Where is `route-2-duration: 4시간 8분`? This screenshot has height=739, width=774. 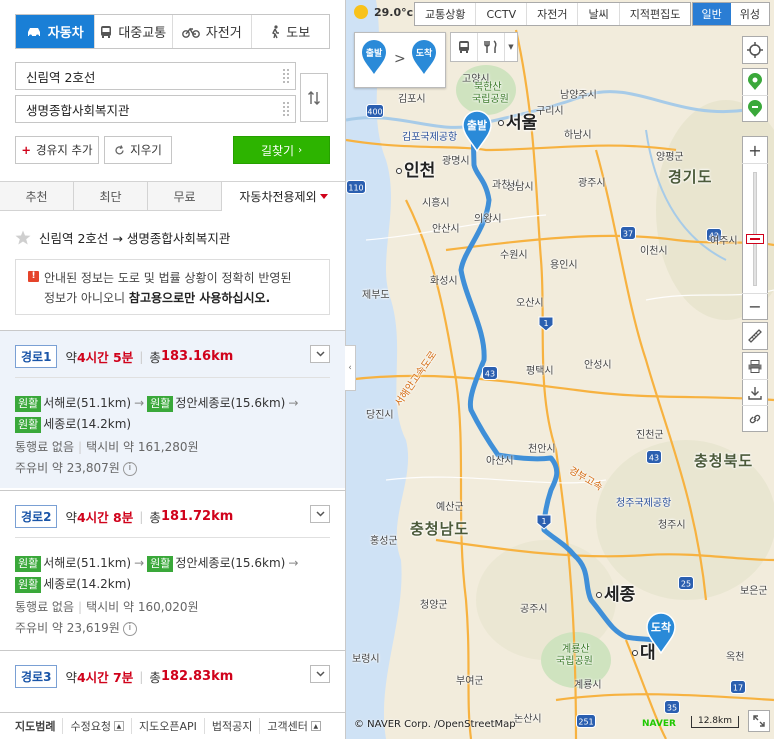
route-2-duration: 4시간 8분 is located at coordinates (105, 517).